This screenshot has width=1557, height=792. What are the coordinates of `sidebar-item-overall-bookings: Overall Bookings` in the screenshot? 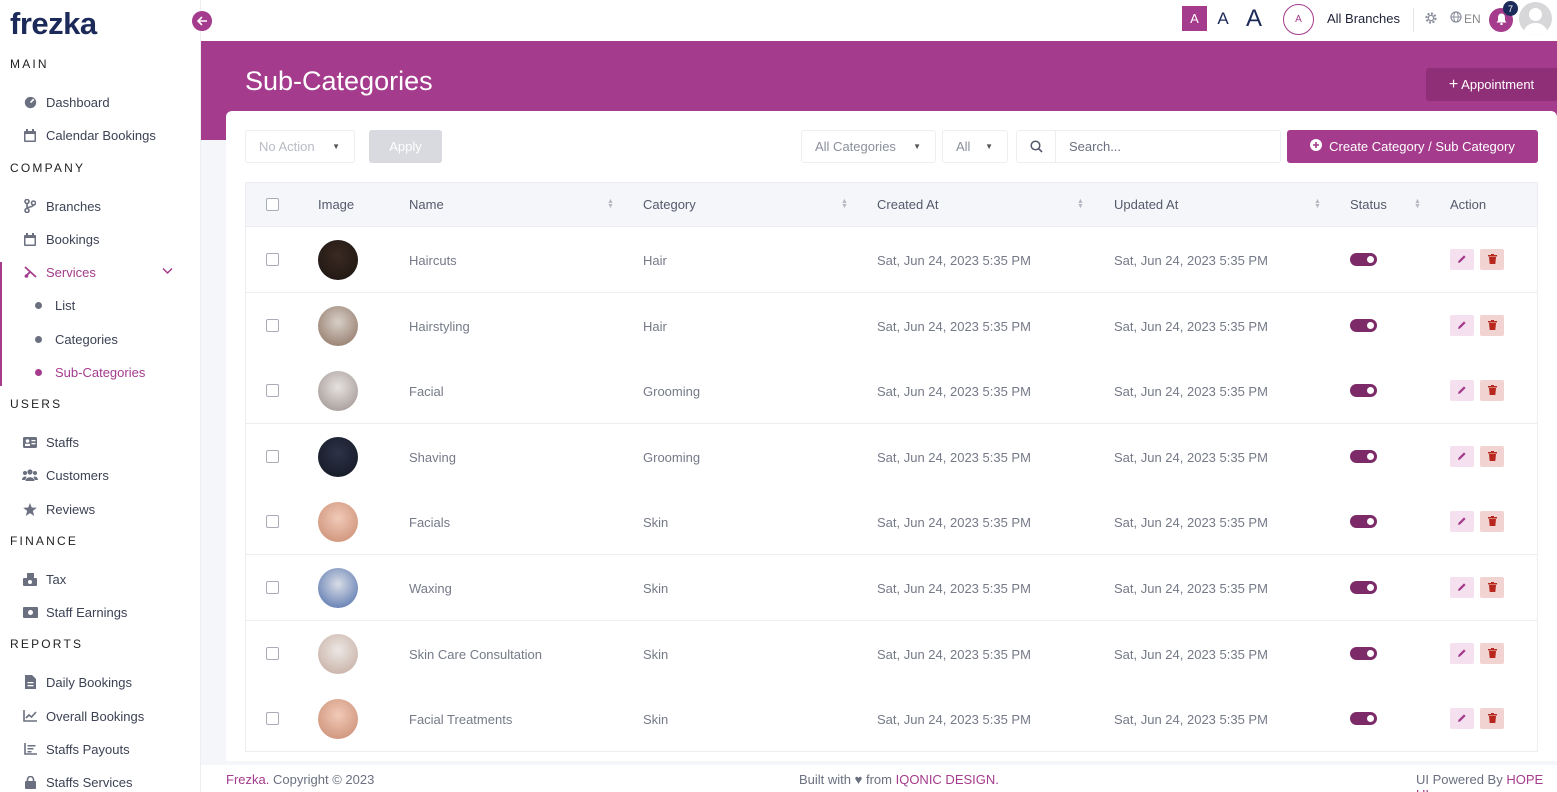 It's located at (100, 716).